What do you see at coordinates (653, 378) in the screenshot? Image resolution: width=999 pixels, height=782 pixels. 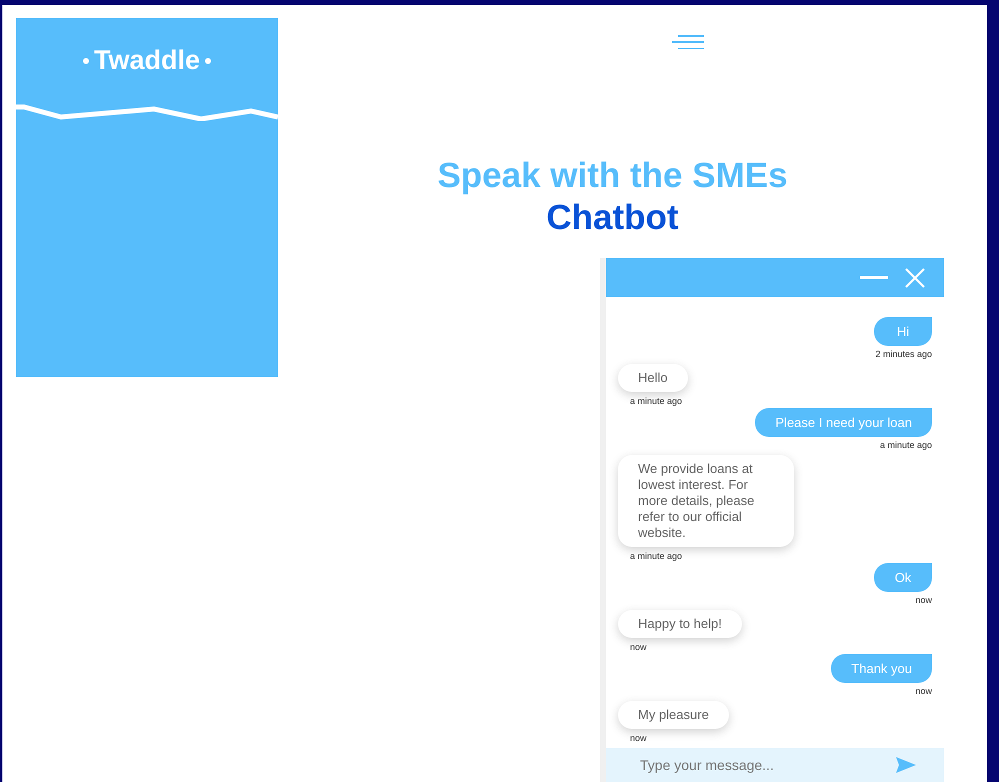 I see `bot-message-bubble: Hello` at bounding box center [653, 378].